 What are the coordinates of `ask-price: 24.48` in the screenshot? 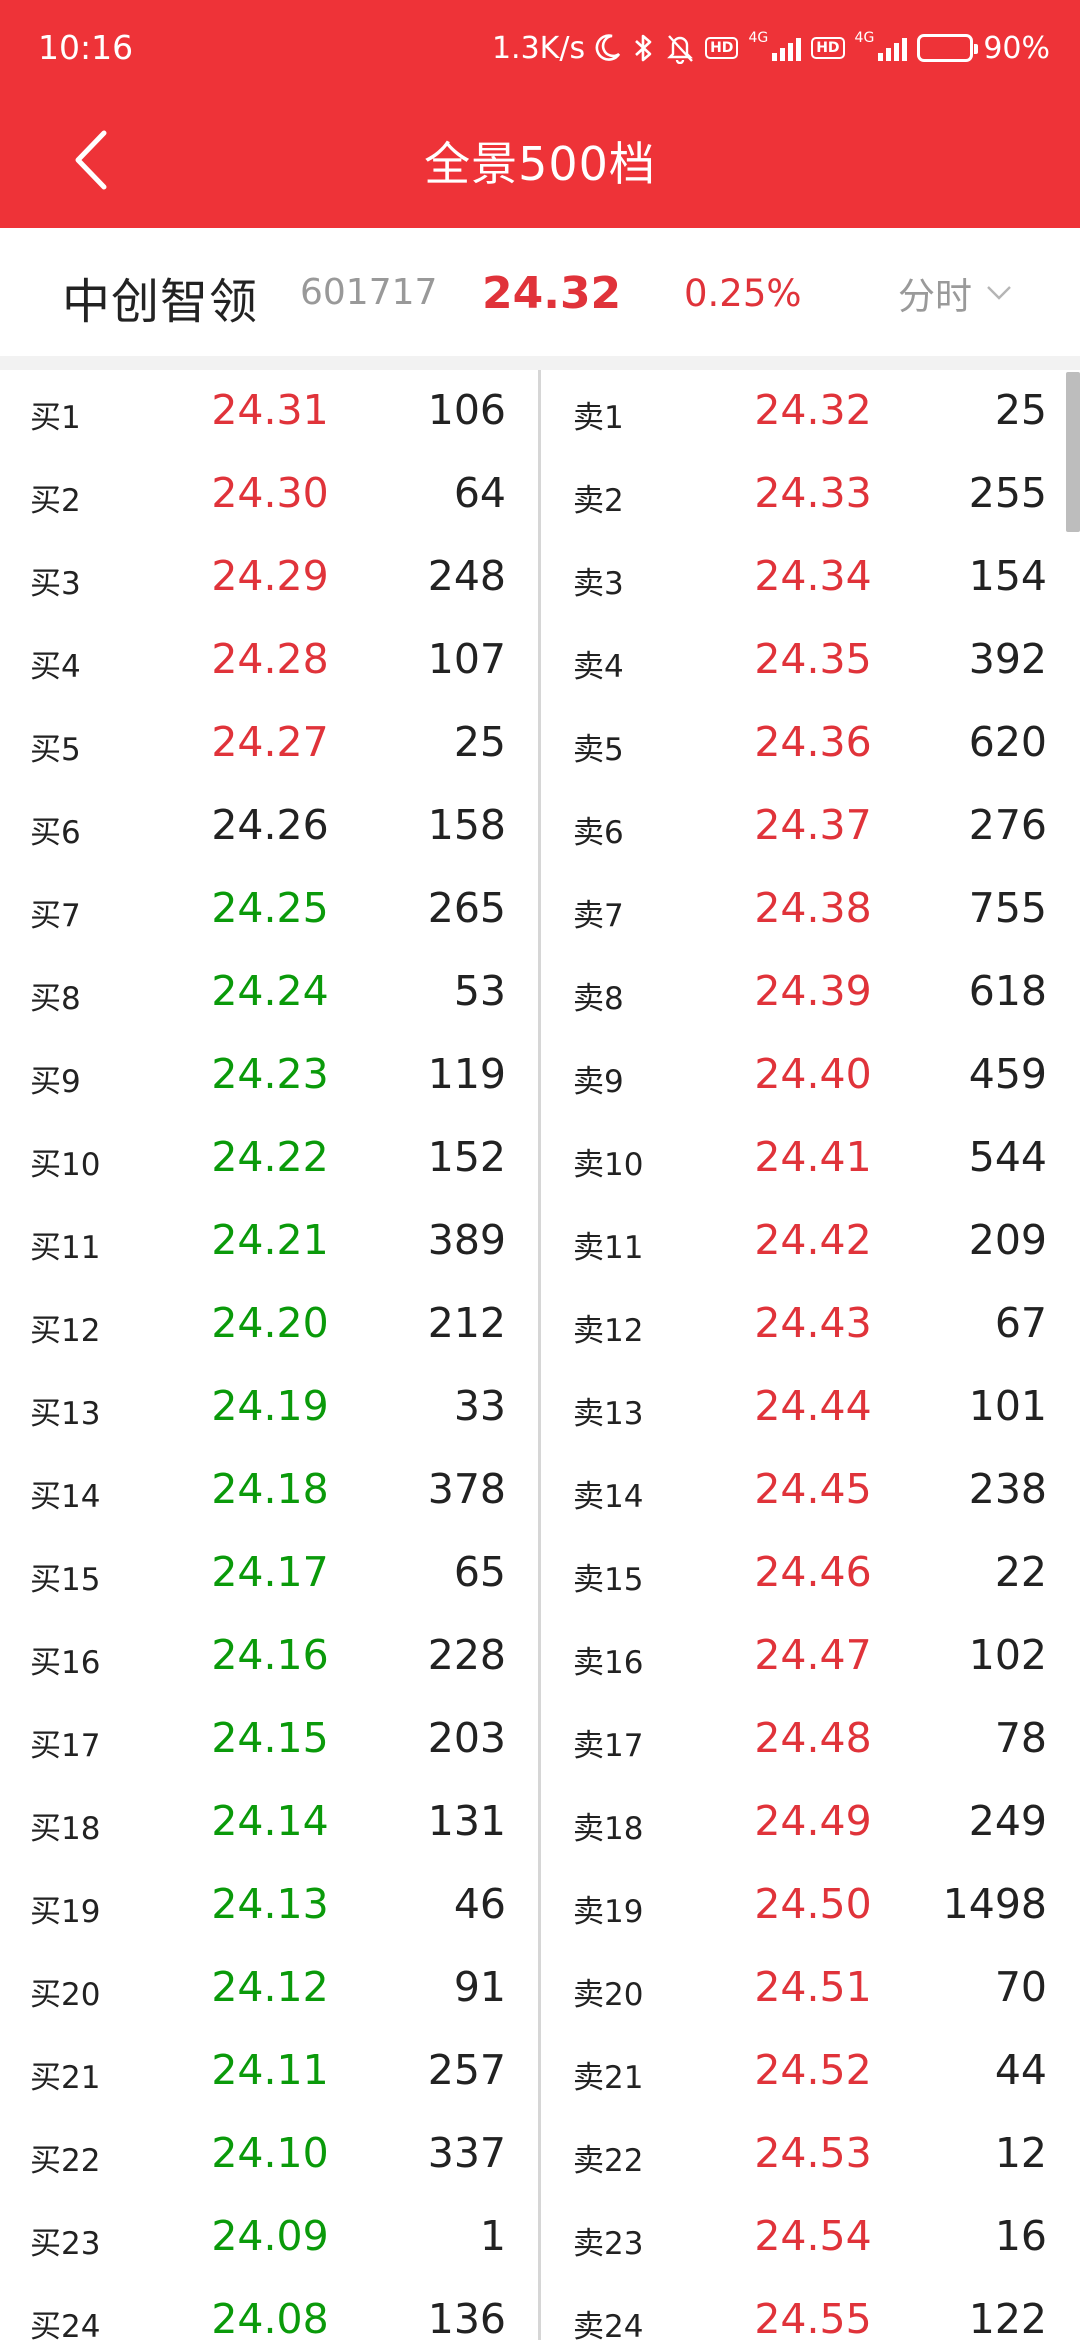 It's located at (813, 1738).